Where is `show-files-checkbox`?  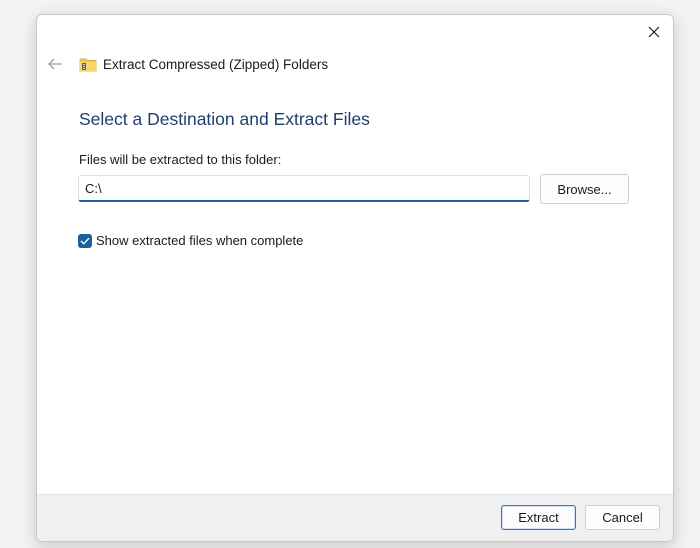 show-files-checkbox is located at coordinates (85, 240).